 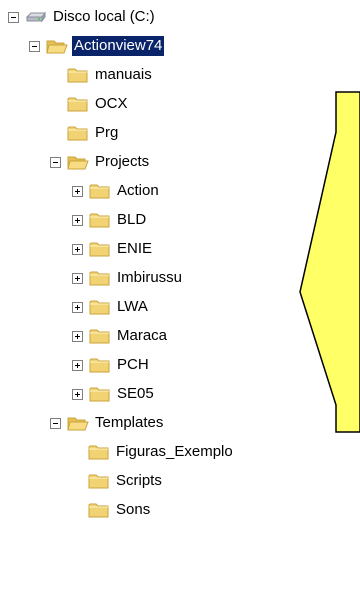 What do you see at coordinates (93, 133) in the screenshot?
I see `tree-item-prg: Prg` at bounding box center [93, 133].